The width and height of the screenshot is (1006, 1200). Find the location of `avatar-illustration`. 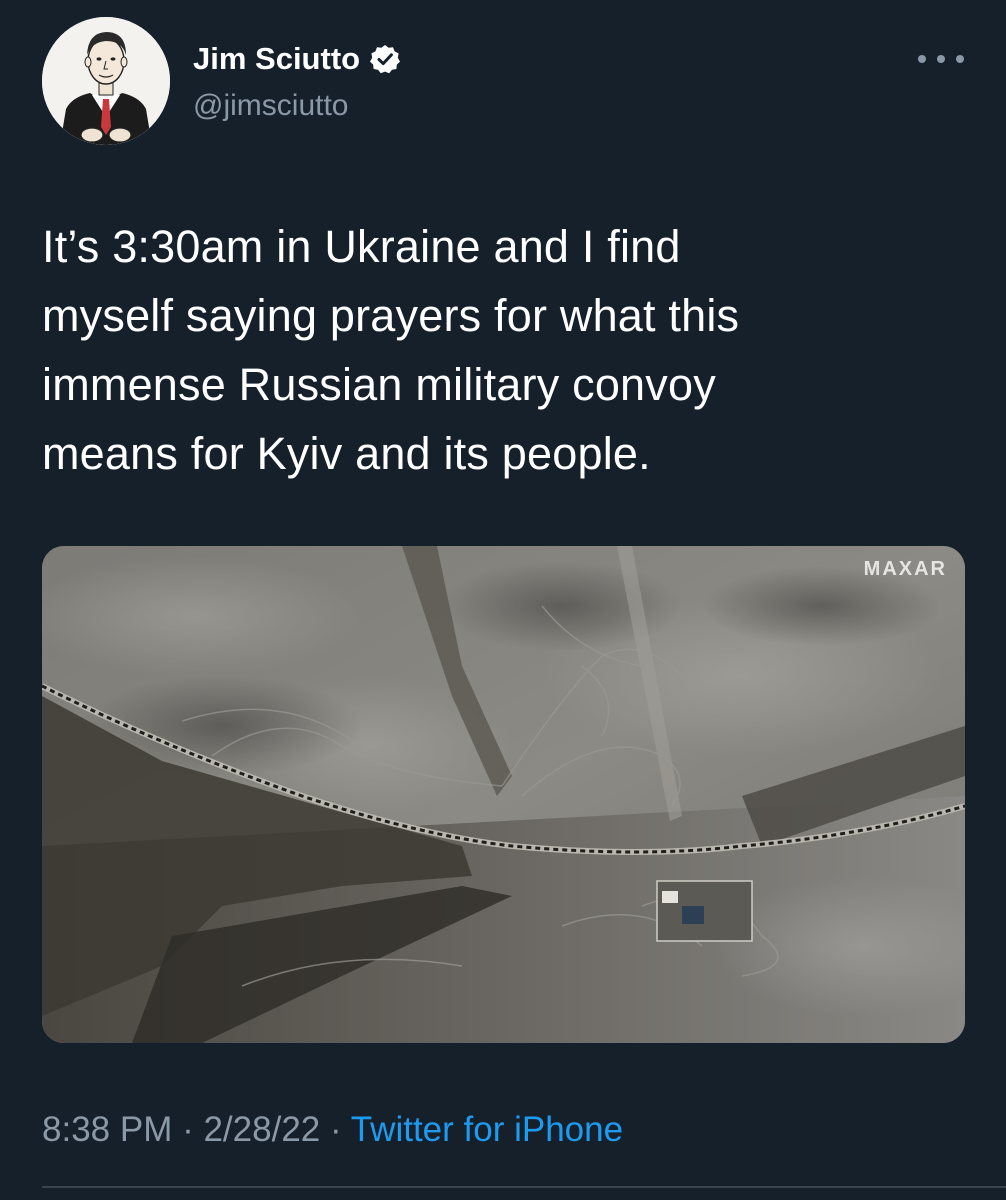

avatar-illustration is located at coordinates (106, 81).